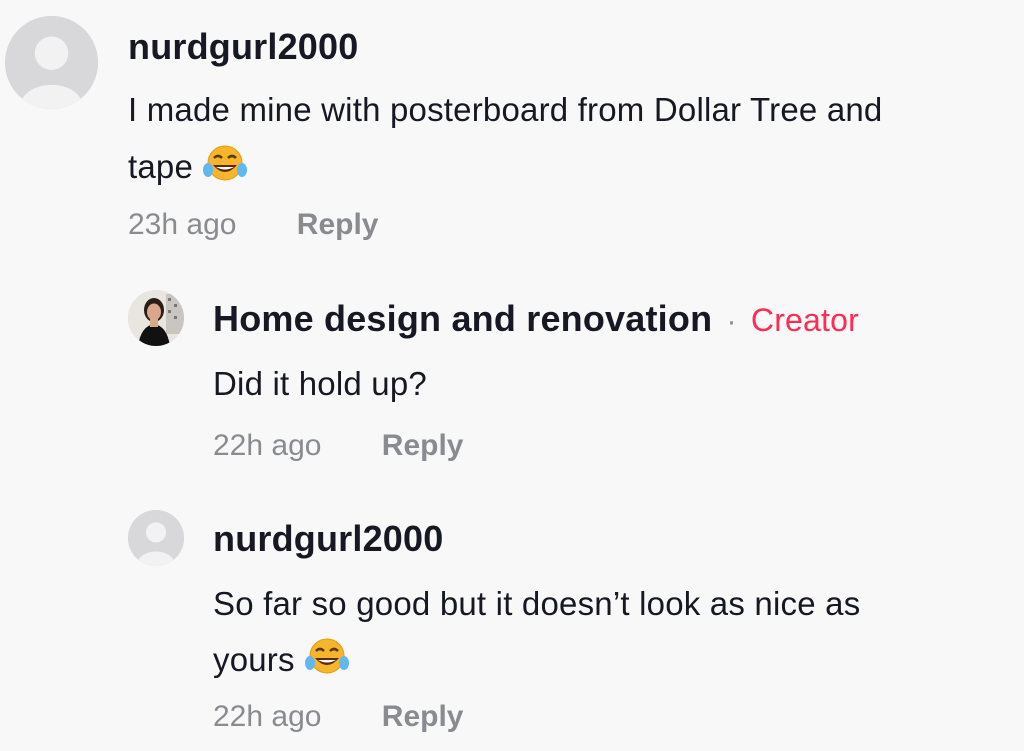 The image size is (1024, 751). Describe the element at coordinates (320, 383) in the screenshot. I see `reply-text: Did it hold up?` at that location.